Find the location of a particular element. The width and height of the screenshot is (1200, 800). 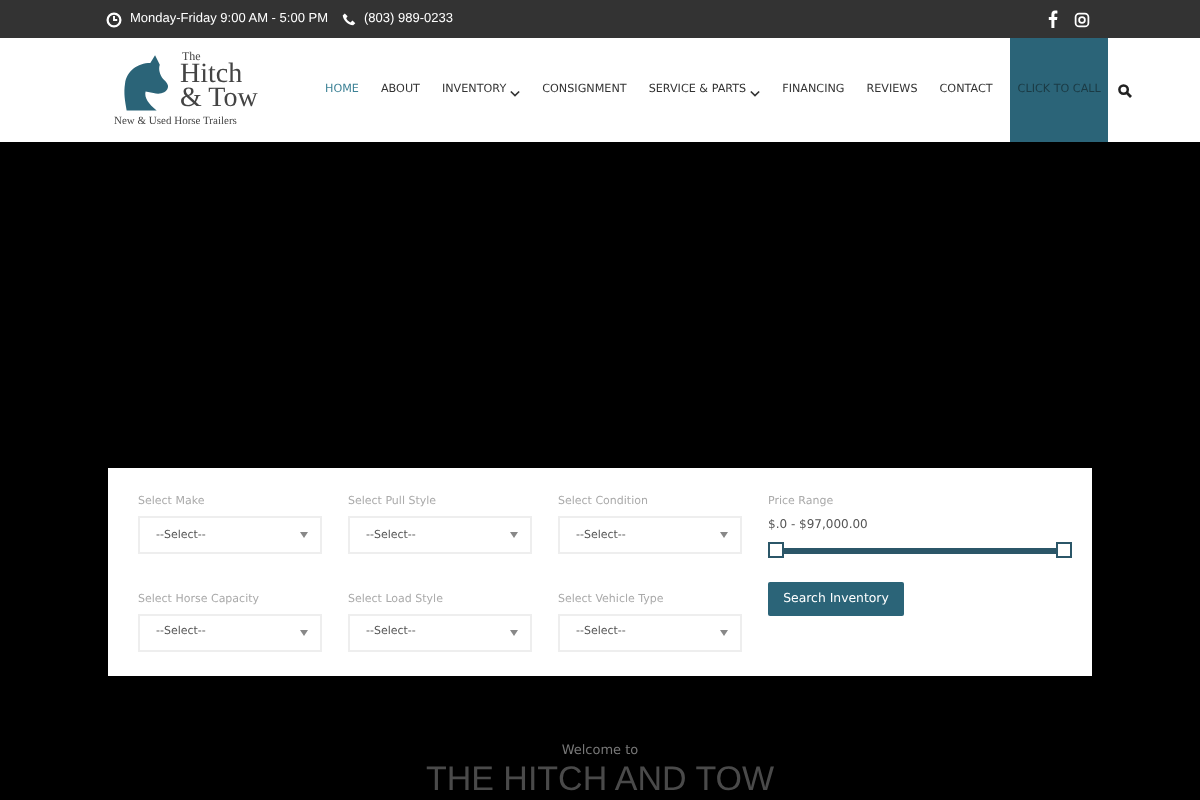

clock-icon is located at coordinates (114, 19).